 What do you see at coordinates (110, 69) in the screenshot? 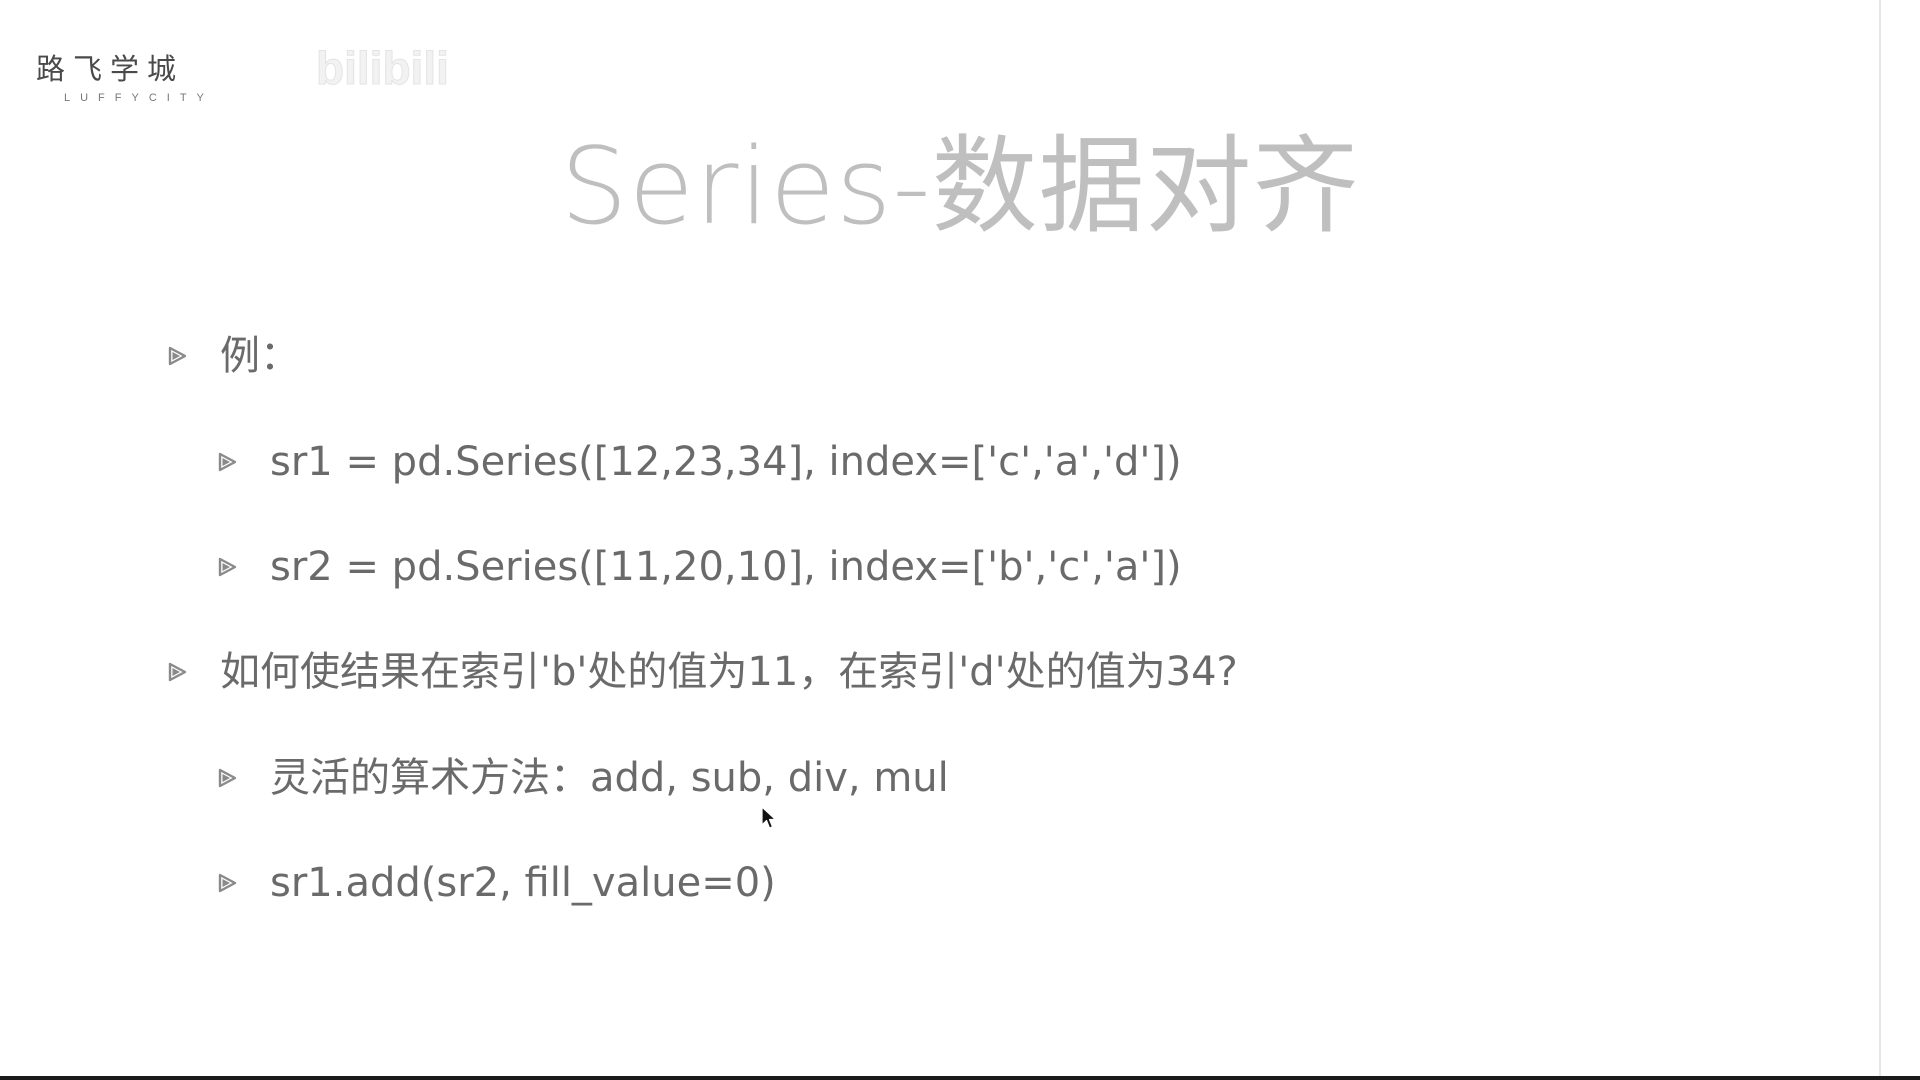
I see `logo-chinese-name: 路飞学城` at bounding box center [110, 69].